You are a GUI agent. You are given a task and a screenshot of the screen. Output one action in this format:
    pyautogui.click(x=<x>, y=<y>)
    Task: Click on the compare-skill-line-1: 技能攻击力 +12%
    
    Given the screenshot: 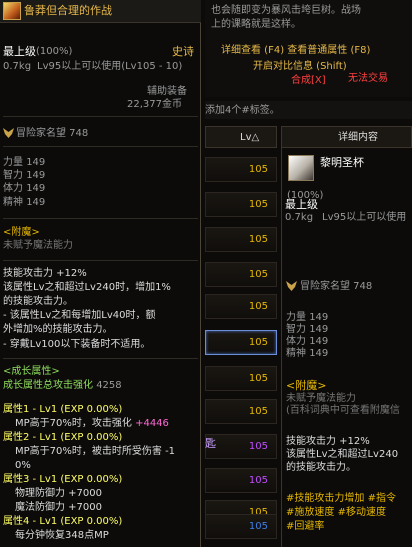 What is the action you would take?
    pyautogui.click(x=328, y=441)
    